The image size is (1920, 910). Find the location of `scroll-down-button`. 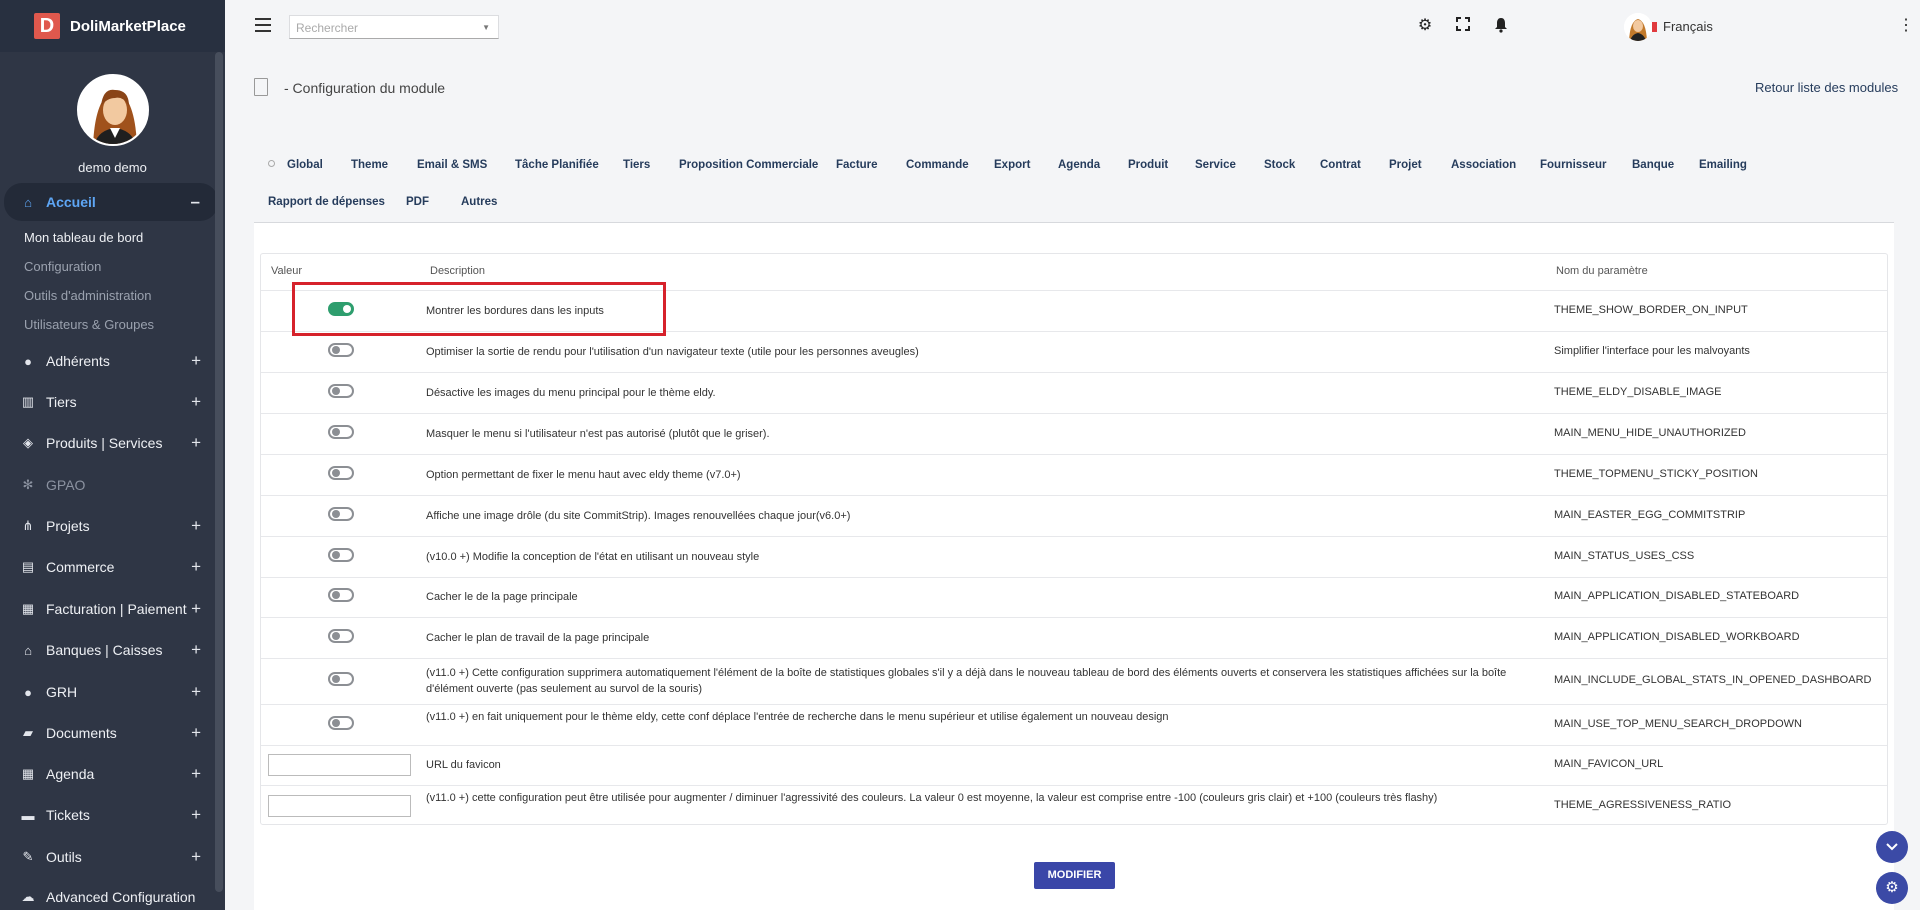

scroll-down-button is located at coordinates (1892, 847).